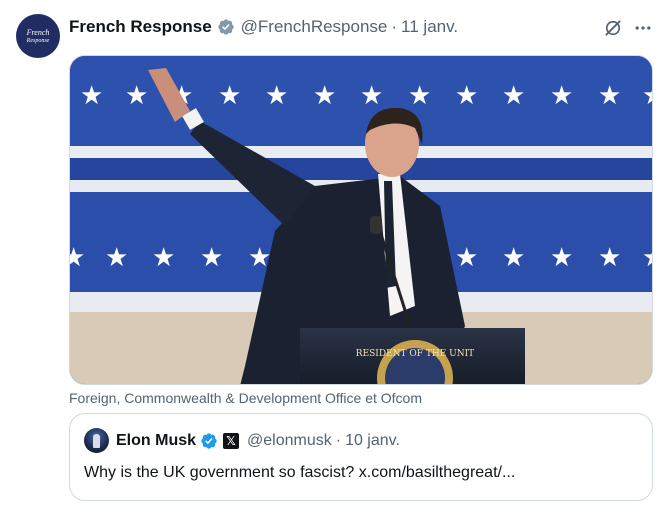 Image resolution: width=664 pixels, height=509 pixels. Describe the element at coordinates (38, 40) in the screenshot. I see `avatar-text-line-2: Response` at that location.